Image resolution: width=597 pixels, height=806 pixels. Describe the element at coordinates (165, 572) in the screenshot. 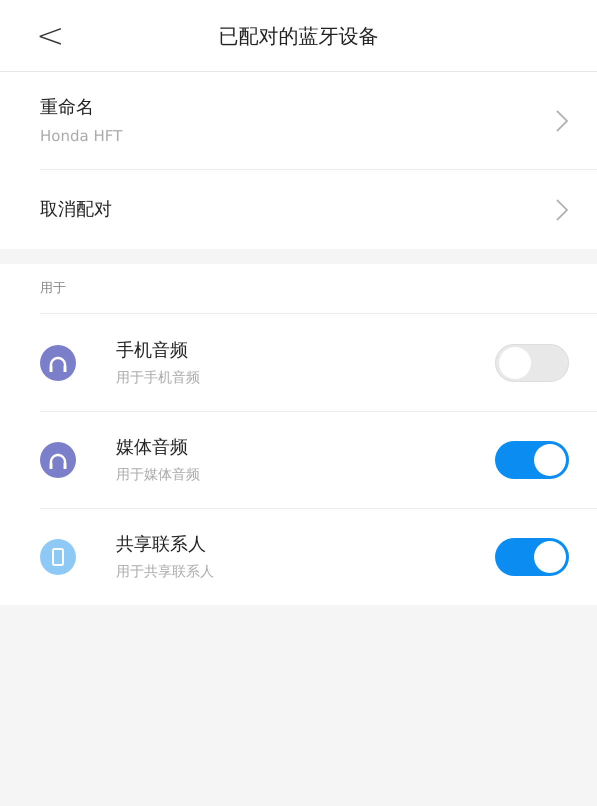

I see `option-subtitle: 用于共享联系人` at that location.